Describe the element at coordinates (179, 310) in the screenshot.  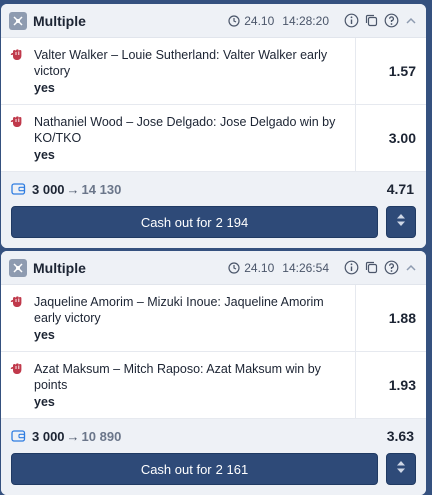
I see `selection-event: Jaqueline Amorim – Mizuki Inoue` at that location.